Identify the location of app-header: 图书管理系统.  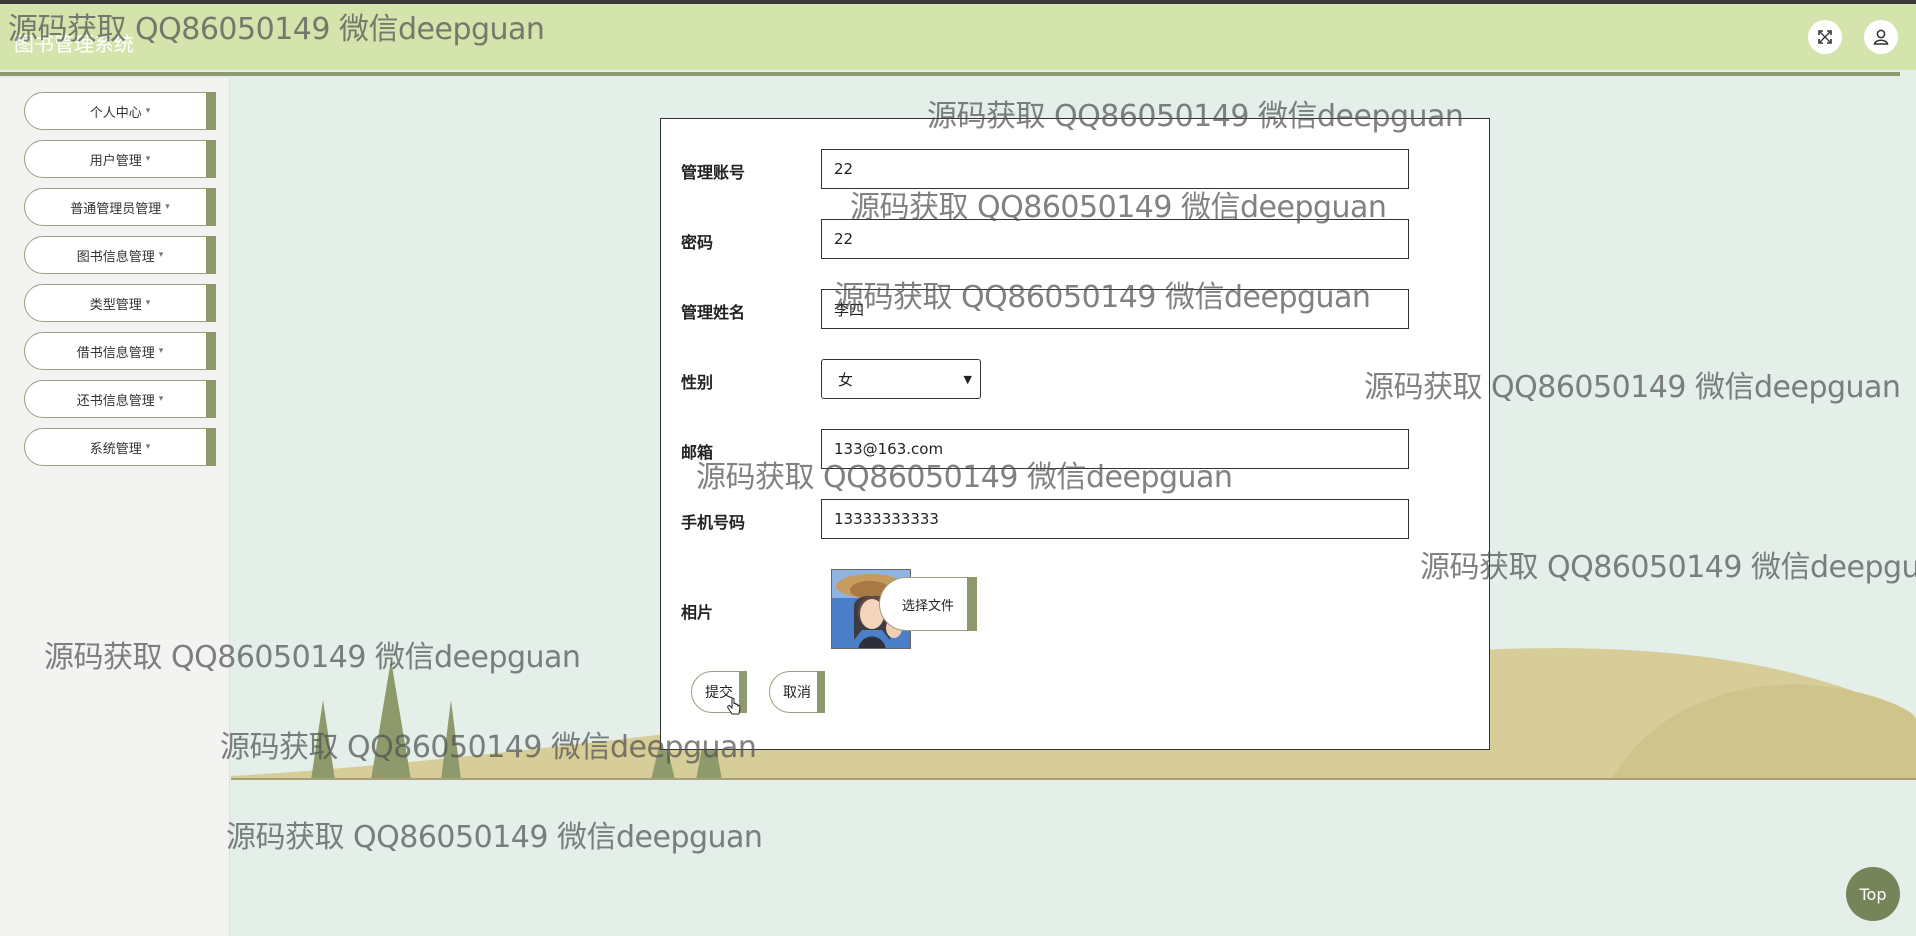
(958, 37).